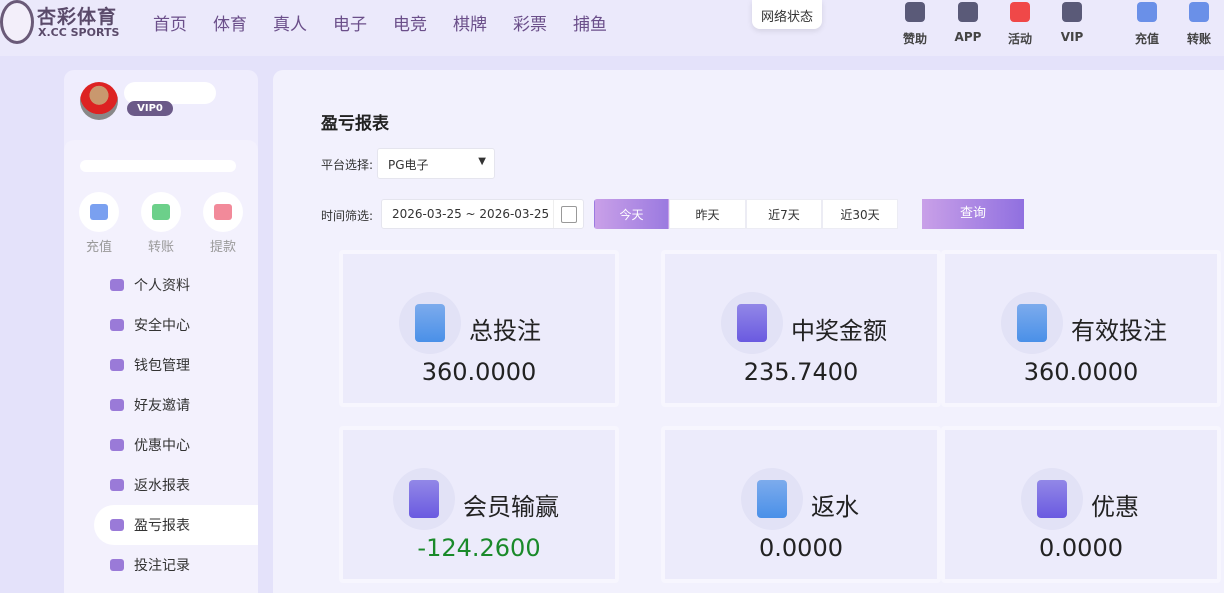 This screenshot has height=593, width=1224. Describe the element at coordinates (483, 22) in the screenshot. I see `nav-cards: 棋牌` at that location.